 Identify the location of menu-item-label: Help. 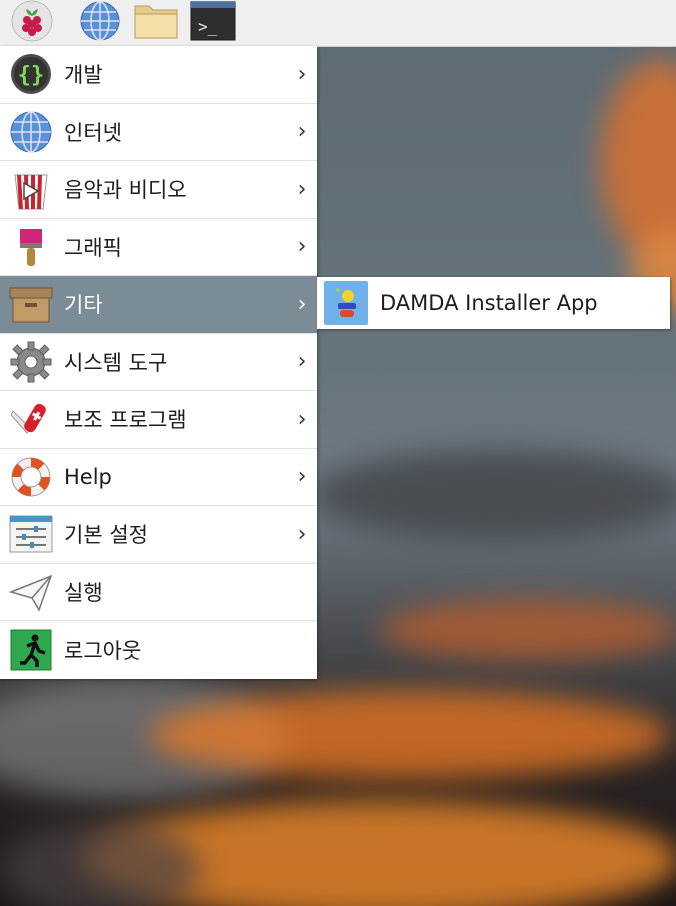
(88, 476).